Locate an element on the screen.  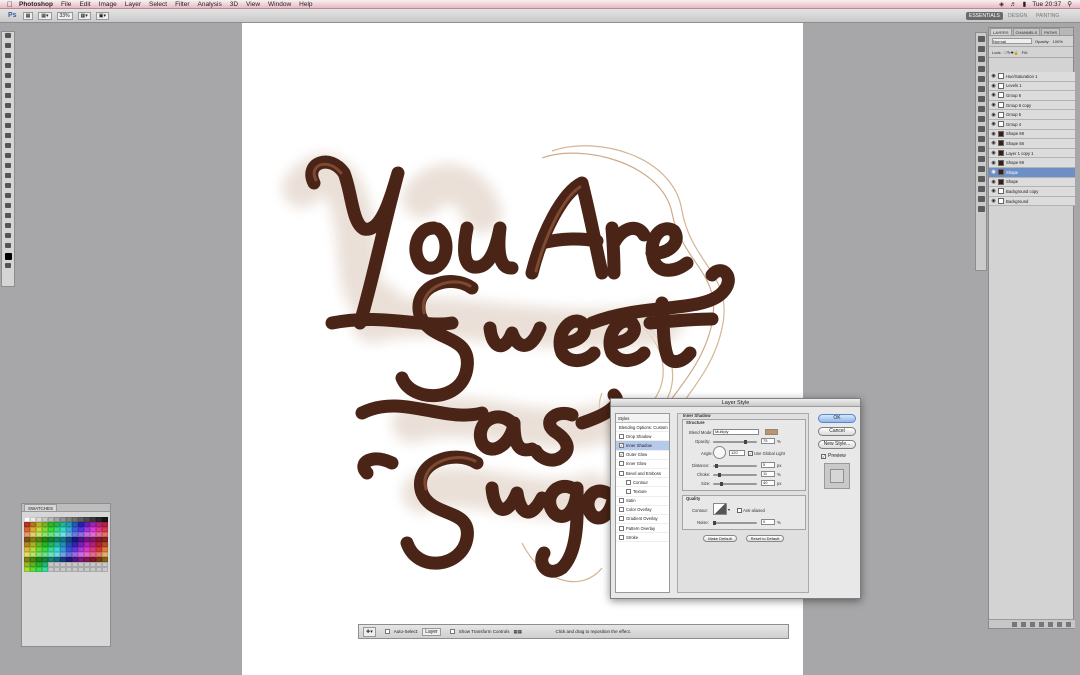
make-default-button: Make Default is located at coordinates (720, 538).